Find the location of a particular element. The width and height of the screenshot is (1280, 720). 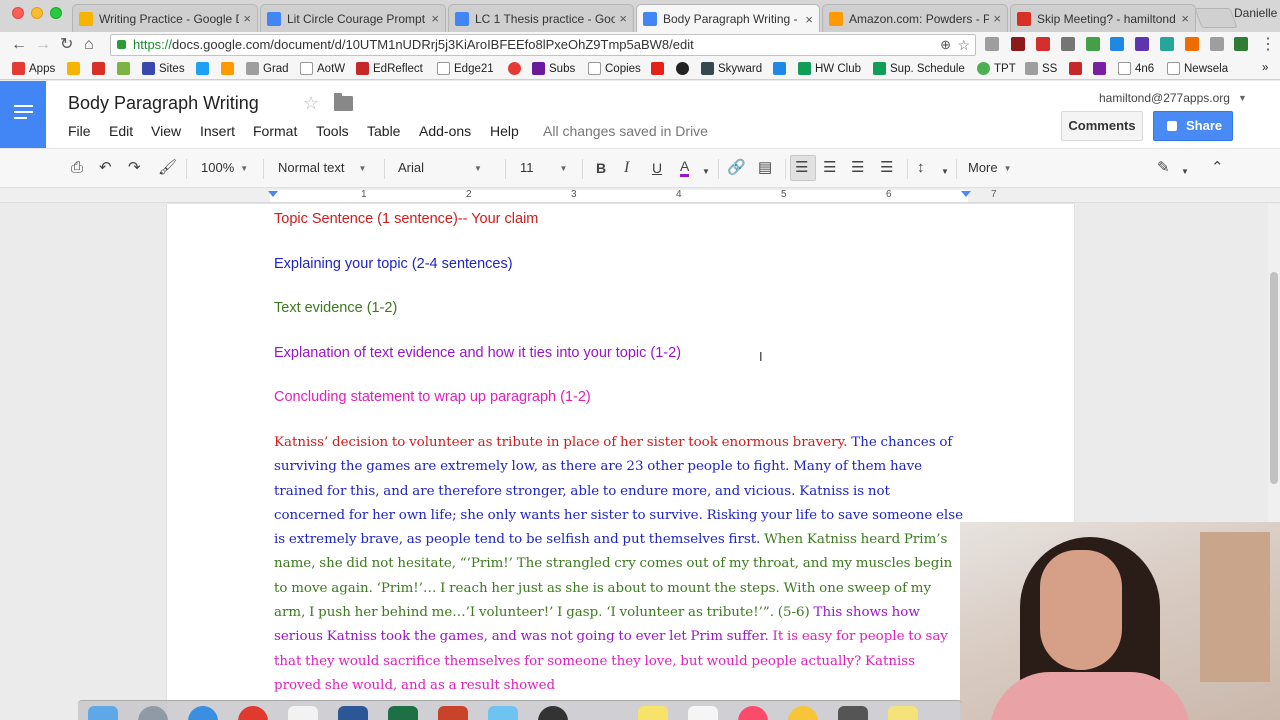

app-store-icon is located at coordinates (503, 713).